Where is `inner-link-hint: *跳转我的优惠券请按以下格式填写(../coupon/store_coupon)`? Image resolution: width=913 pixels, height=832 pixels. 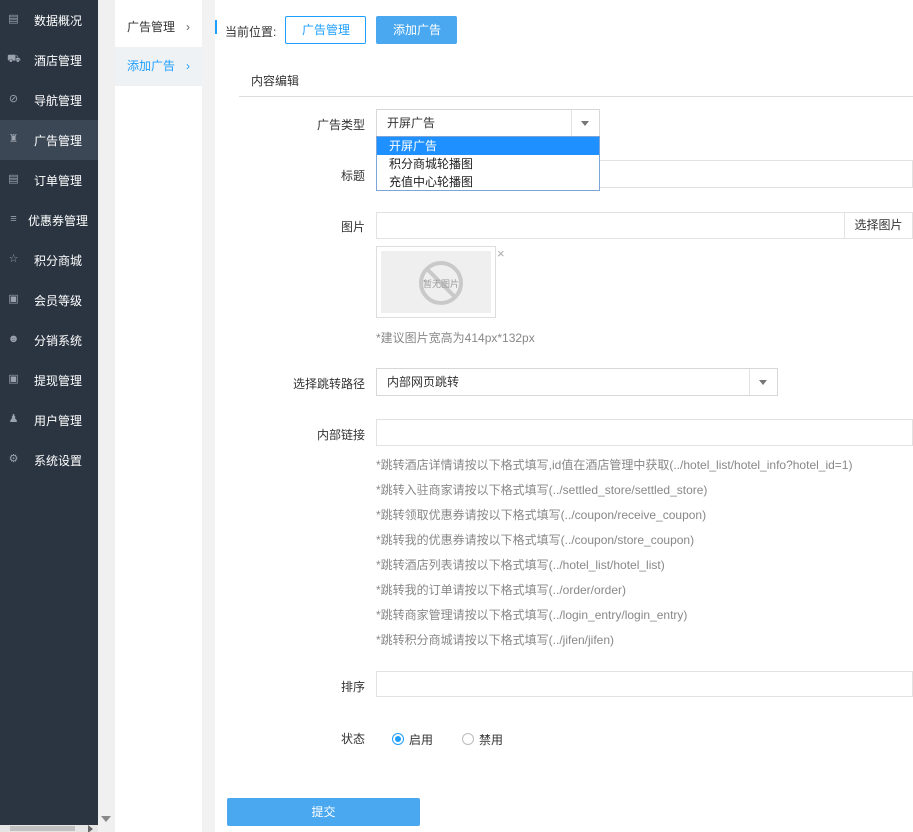 inner-link-hint: *跳转我的优惠券请按以下格式填写(../coupon/store_coupon) is located at coordinates (535, 540).